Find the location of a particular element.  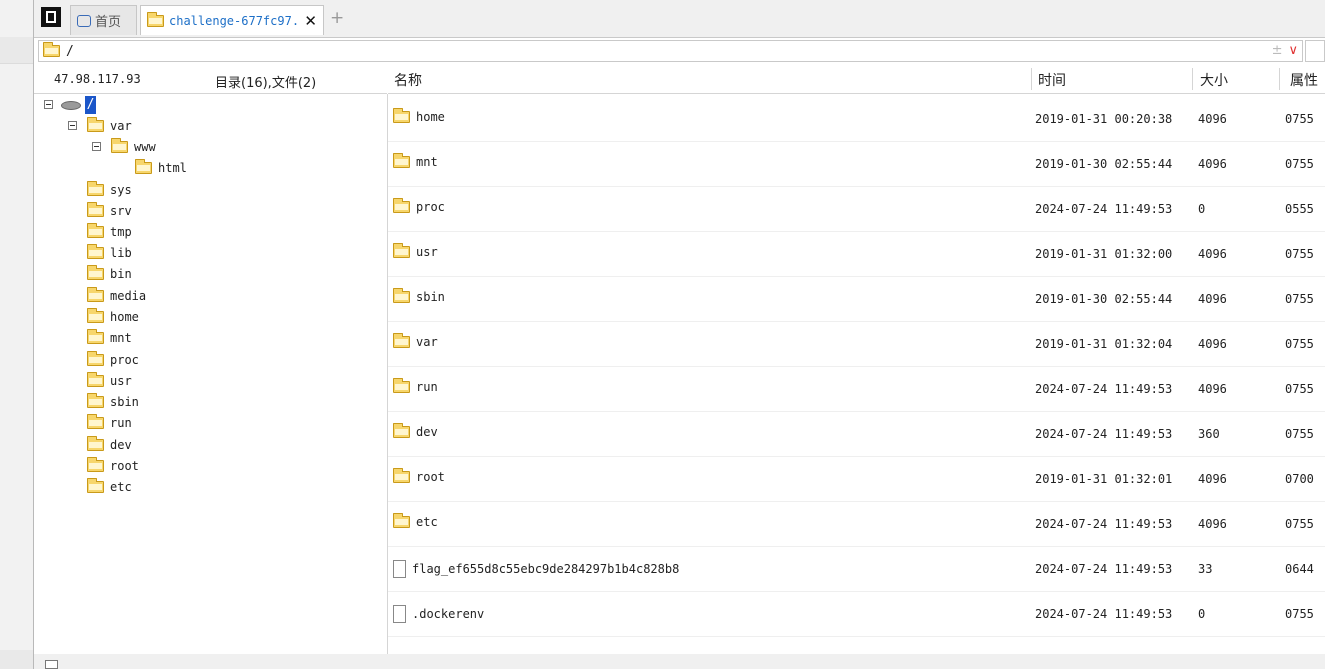

table-row: proc 2024-07-24 11:49:53 0 0555 is located at coordinates (856, 209).